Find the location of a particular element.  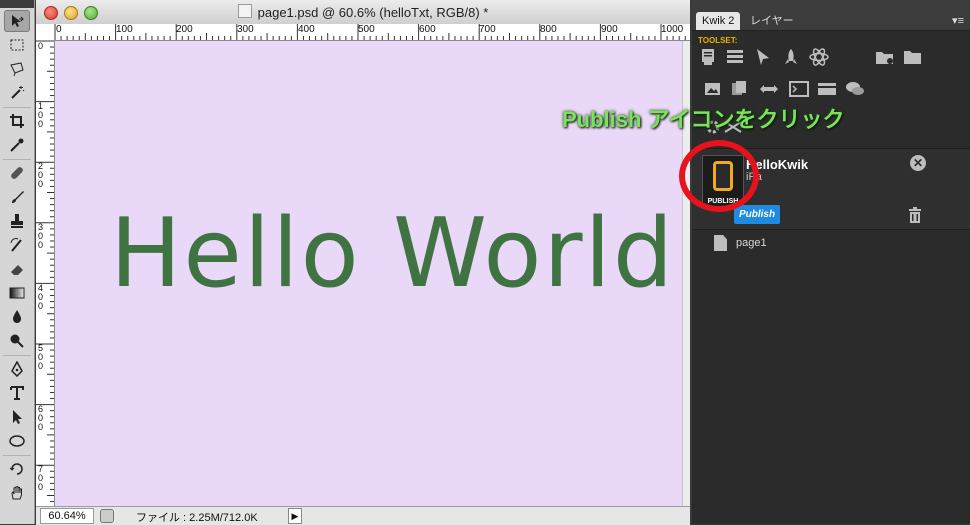

h-ruler-label: 300 is located at coordinates (245, 29).